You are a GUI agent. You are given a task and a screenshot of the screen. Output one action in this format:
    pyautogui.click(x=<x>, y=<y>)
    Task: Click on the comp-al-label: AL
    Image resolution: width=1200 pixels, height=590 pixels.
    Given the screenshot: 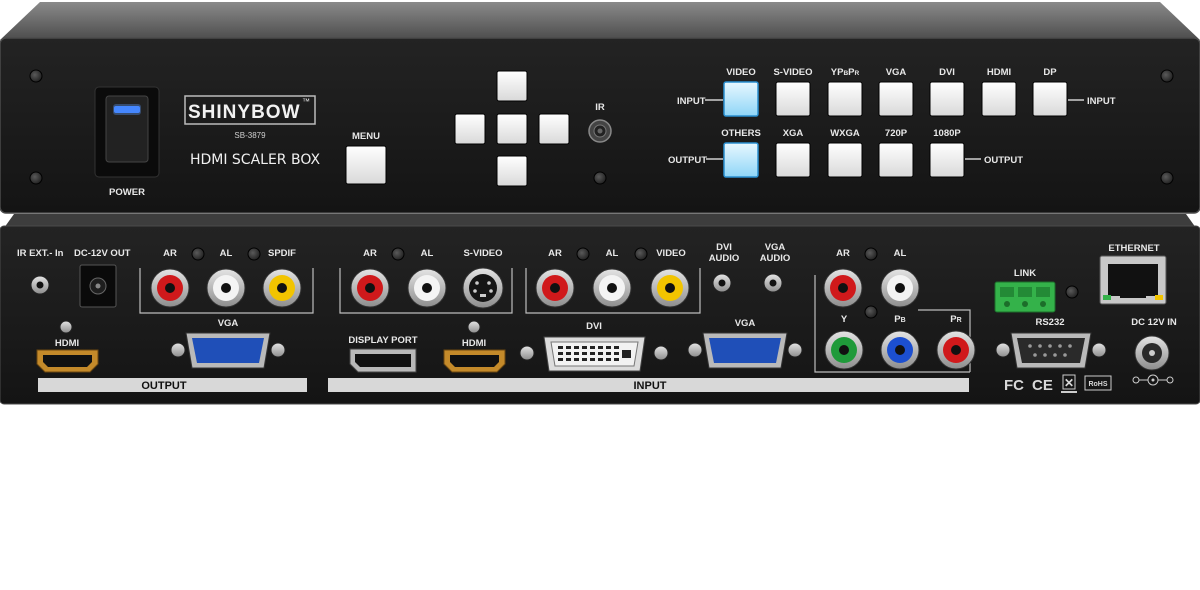 What is the action you would take?
    pyautogui.click(x=900, y=253)
    